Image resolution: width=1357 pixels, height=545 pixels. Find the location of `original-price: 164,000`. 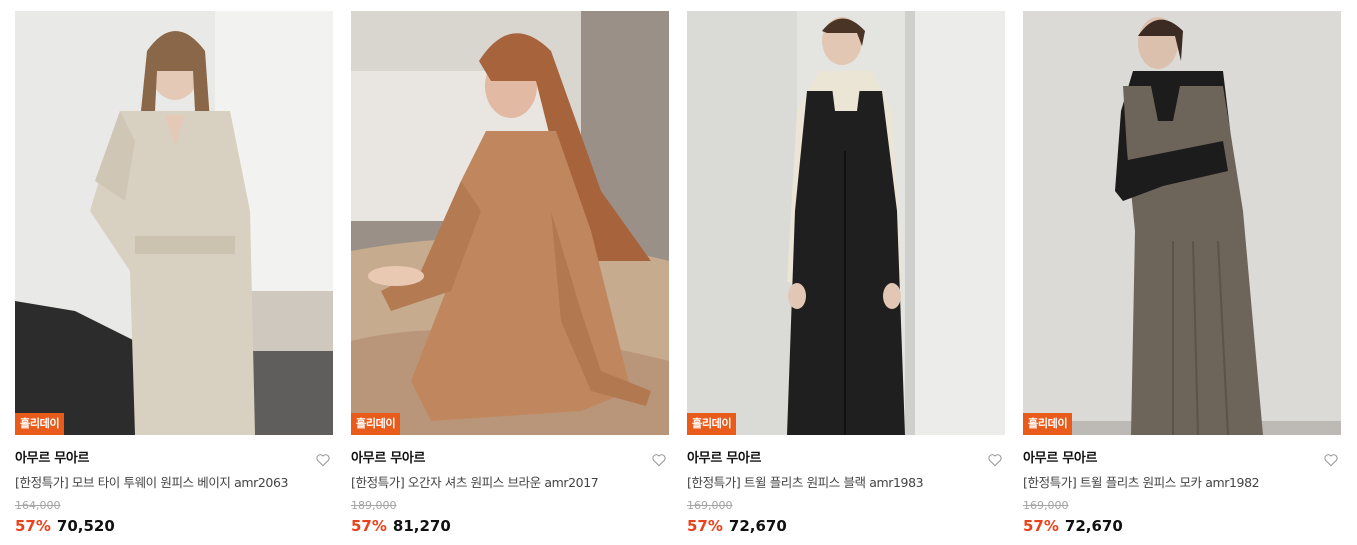

original-price: 164,000 is located at coordinates (38, 505).